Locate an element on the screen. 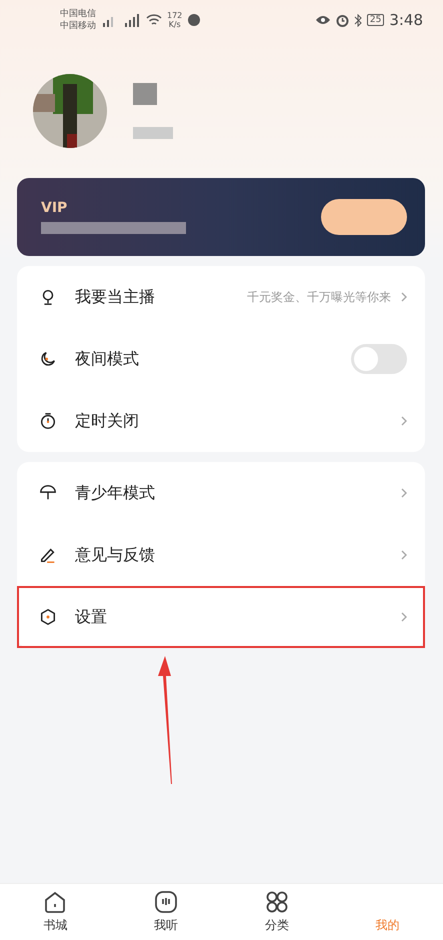 The image size is (443, 940). nav-tab: 分类 is located at coordinates (277, 912).